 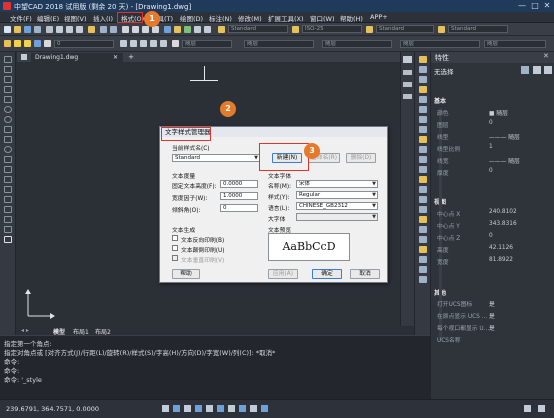 I want to click on layer-walk-icon, so click(x=163, y=43).